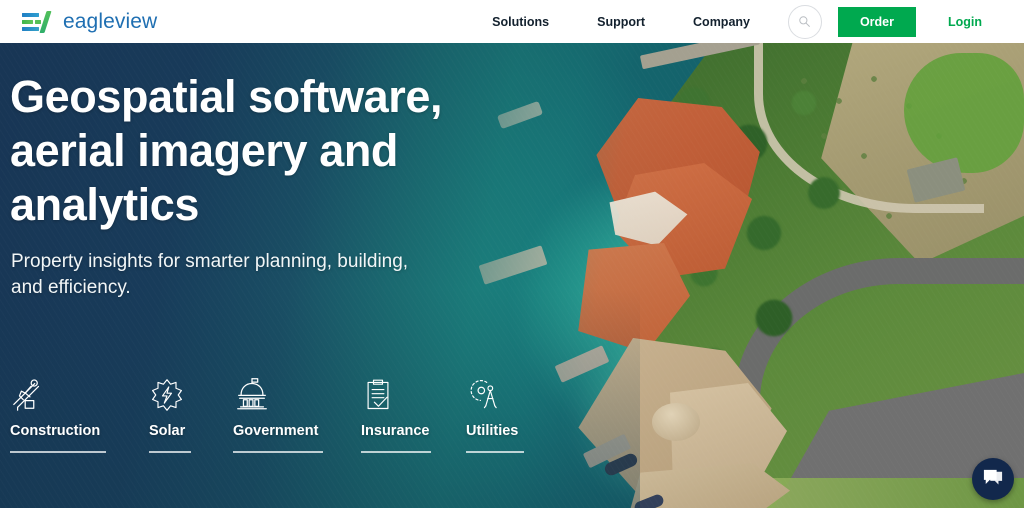 Image resolution: width=1024 pixels, height=508 pixels. What do you see at coordinates (58, 393) in the screenshot?
I see `construction-roofing-icon` at bounding box center [58, 393].